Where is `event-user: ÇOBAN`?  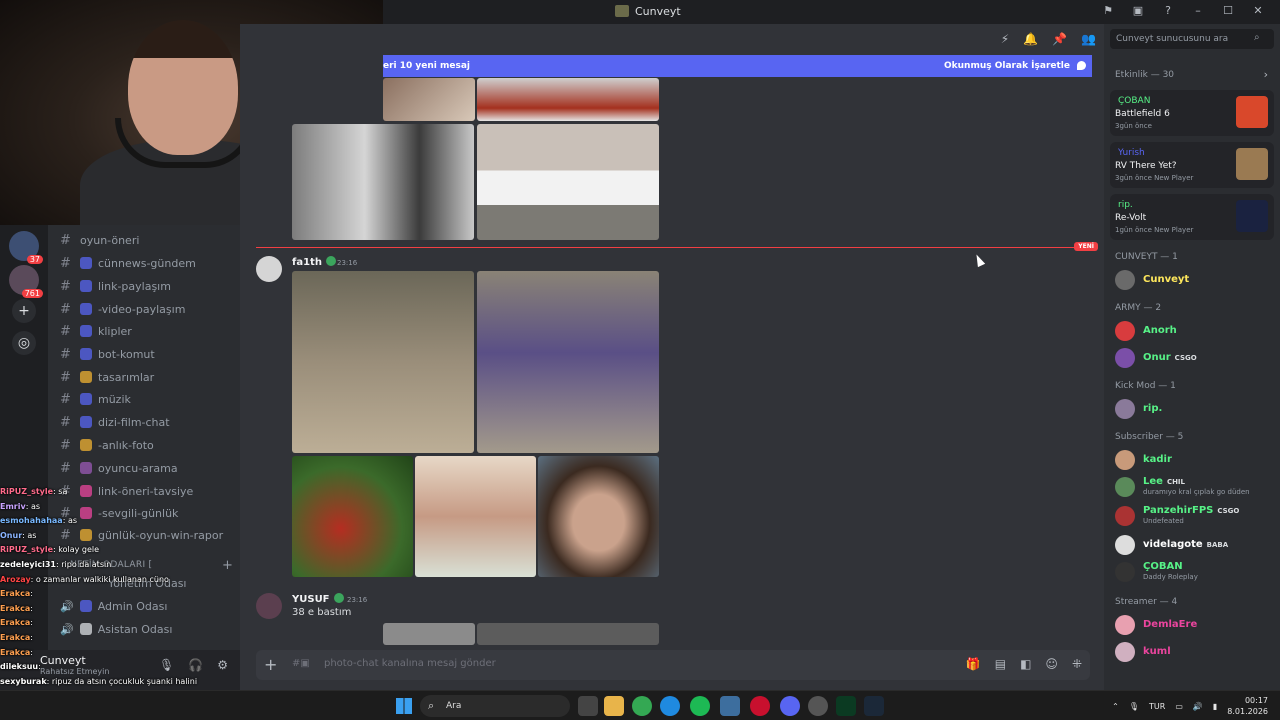
event-user: ÇOBAN is located at coordinates (1134, 101).